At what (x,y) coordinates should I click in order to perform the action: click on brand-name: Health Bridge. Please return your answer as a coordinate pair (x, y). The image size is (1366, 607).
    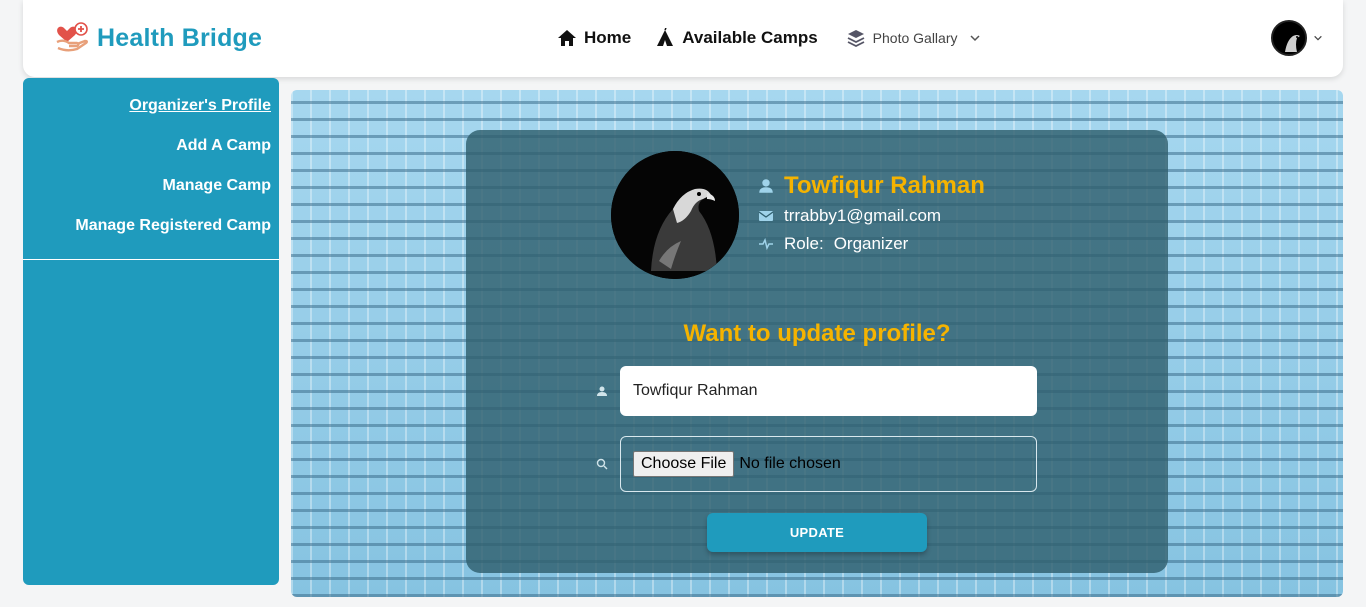
    Looking at the image, I should click on (180, 37).